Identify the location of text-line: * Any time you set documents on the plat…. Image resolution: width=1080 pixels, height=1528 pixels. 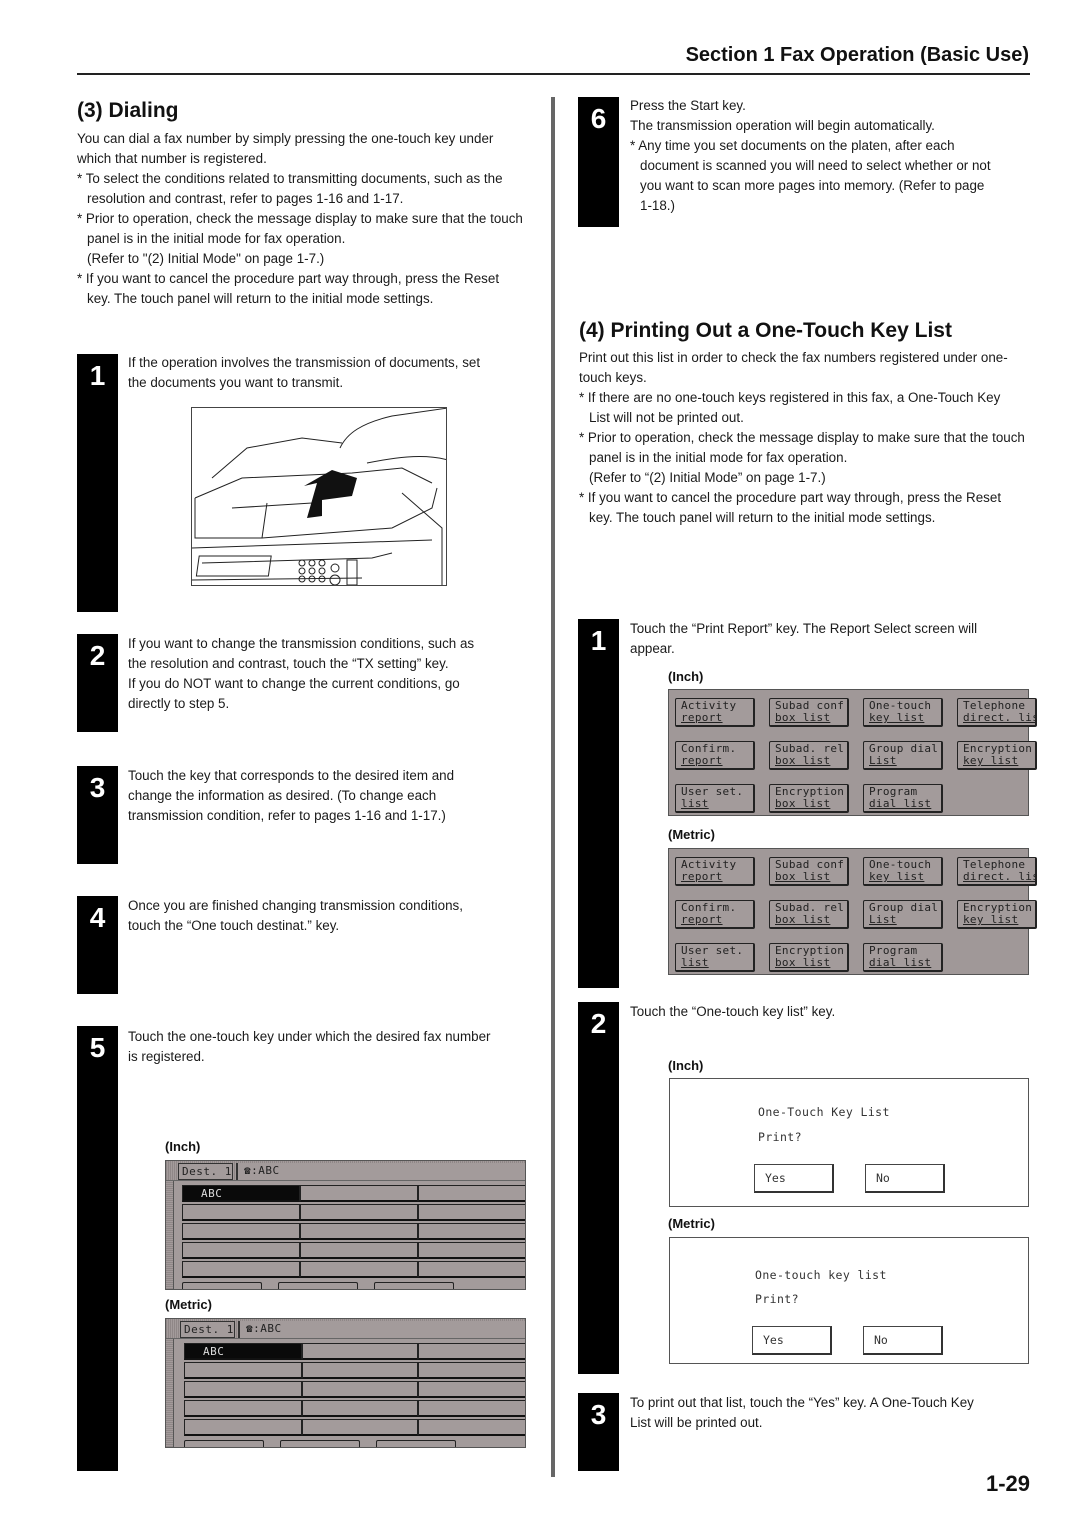
(792, 145).